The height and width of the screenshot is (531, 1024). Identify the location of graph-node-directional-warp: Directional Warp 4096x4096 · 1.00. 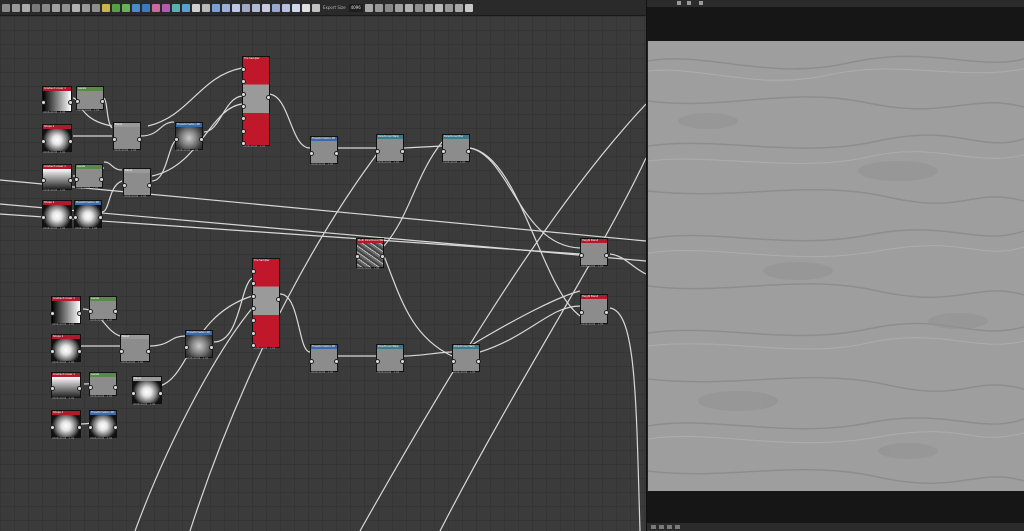
(466, 359).